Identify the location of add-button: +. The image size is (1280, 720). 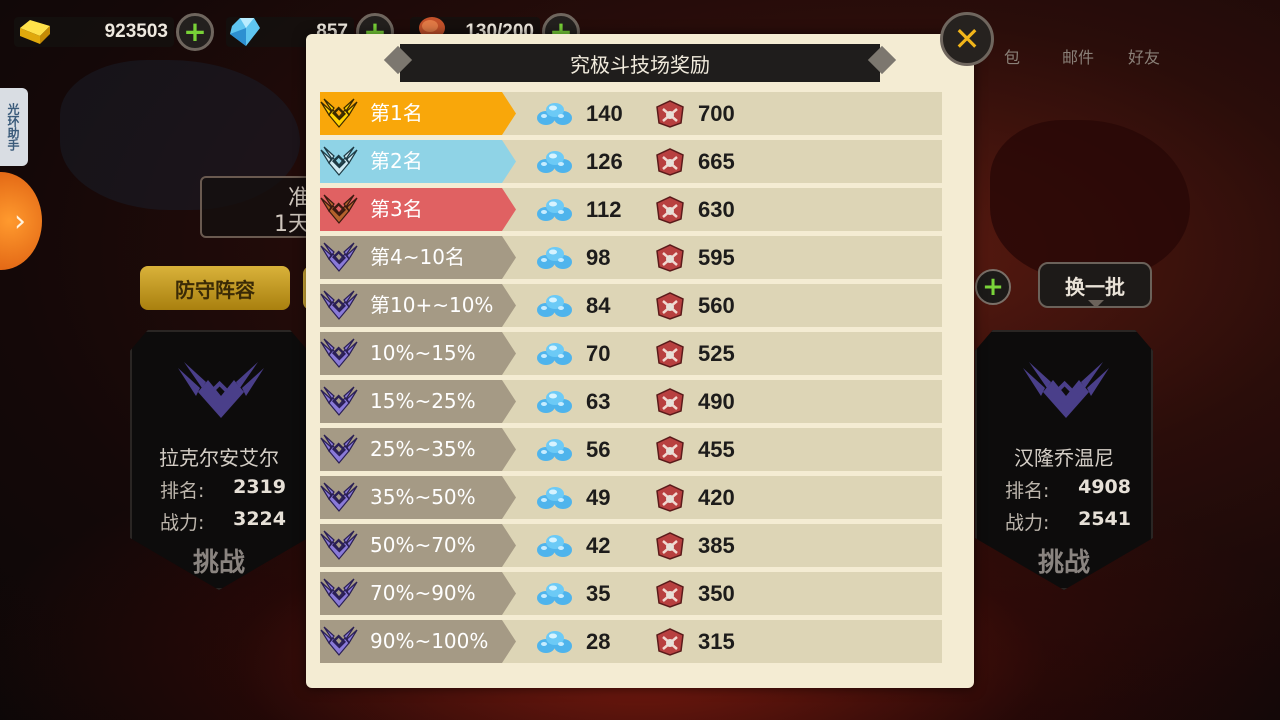
(993, 287).